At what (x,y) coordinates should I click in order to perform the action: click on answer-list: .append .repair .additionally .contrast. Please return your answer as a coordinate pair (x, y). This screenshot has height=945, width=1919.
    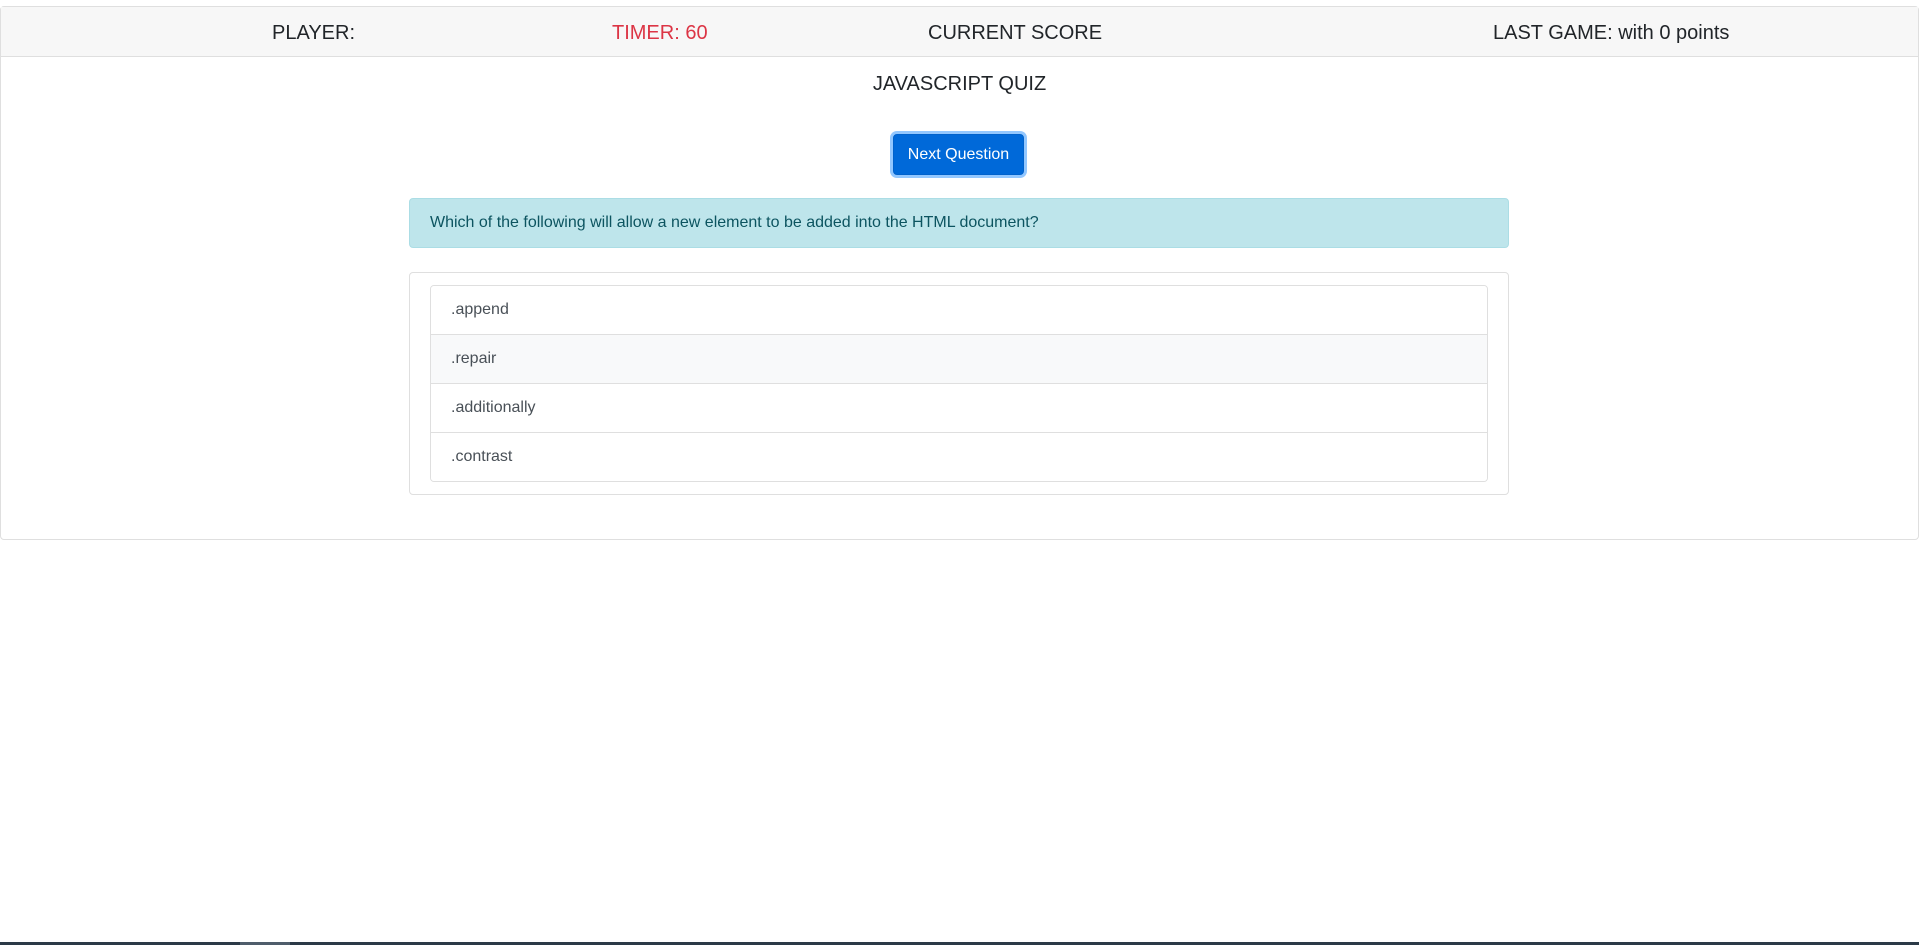
    Looking at the image, I should click on (959, 383).